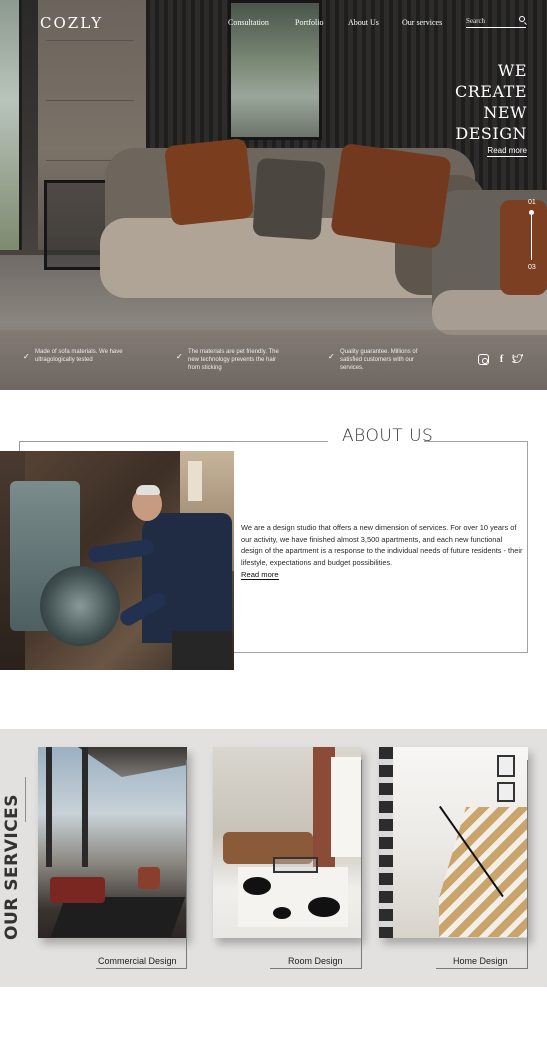 Image resolution: width=547 pixels, height=1040 pixels. What do you see at coordinates (505, 112) in the screenshot?
I see `hero-title-line: NEW` at bounding box center [505, 112].